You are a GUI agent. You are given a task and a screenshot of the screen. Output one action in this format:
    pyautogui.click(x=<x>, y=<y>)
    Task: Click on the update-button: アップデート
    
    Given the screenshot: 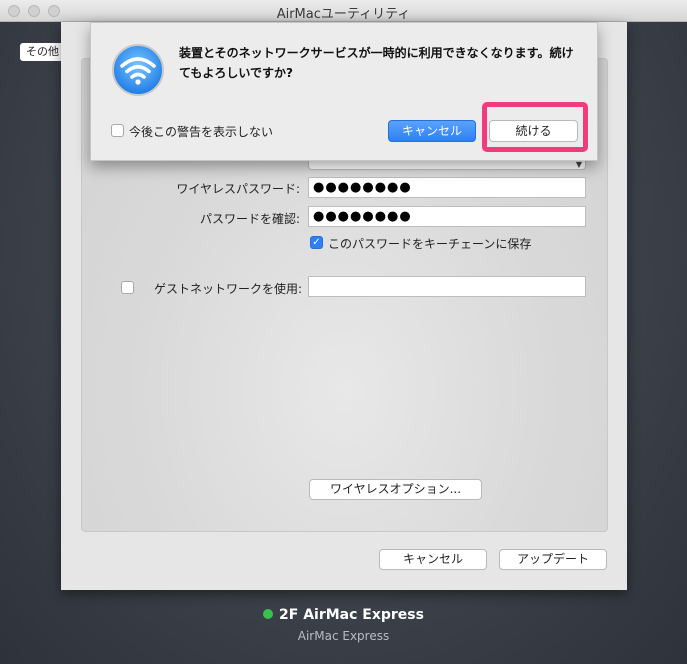 What is the action you would take?
    pyautogui.click(x=553, y=559)
    